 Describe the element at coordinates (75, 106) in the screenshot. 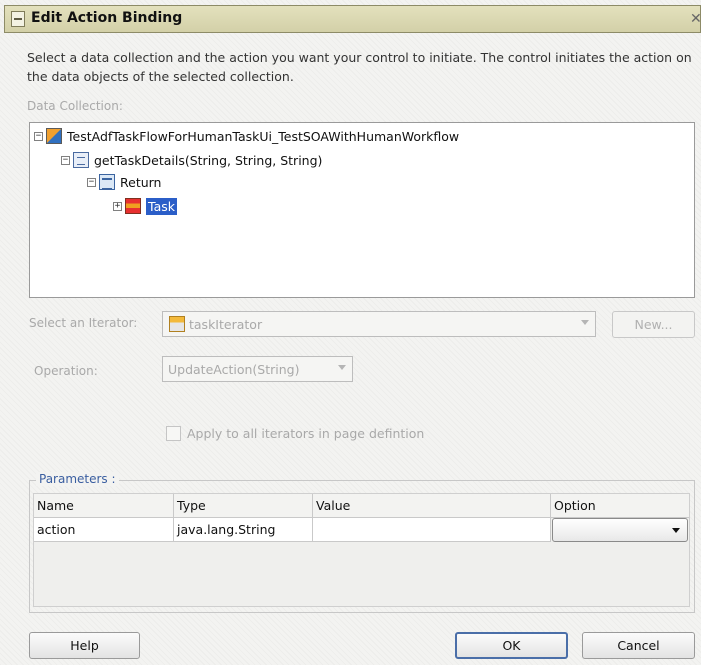

I see `data-collection-label: Data Collection:` at that location.